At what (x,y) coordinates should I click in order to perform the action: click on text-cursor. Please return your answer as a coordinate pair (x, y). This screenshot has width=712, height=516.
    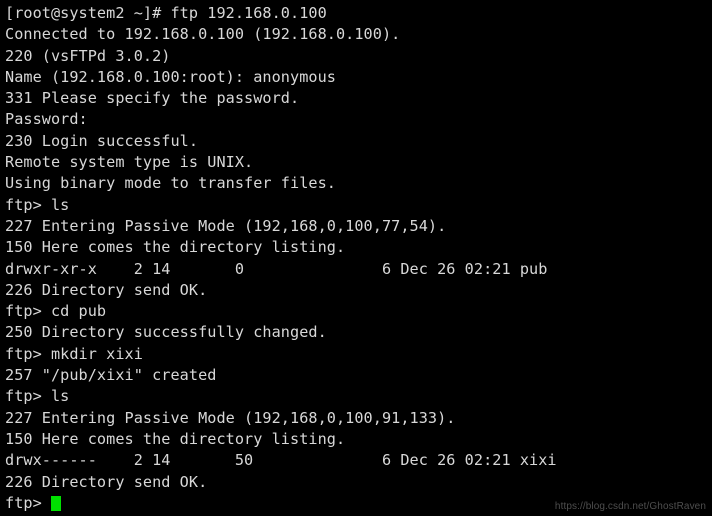
    Looking at the image, I should click on (55, 503).